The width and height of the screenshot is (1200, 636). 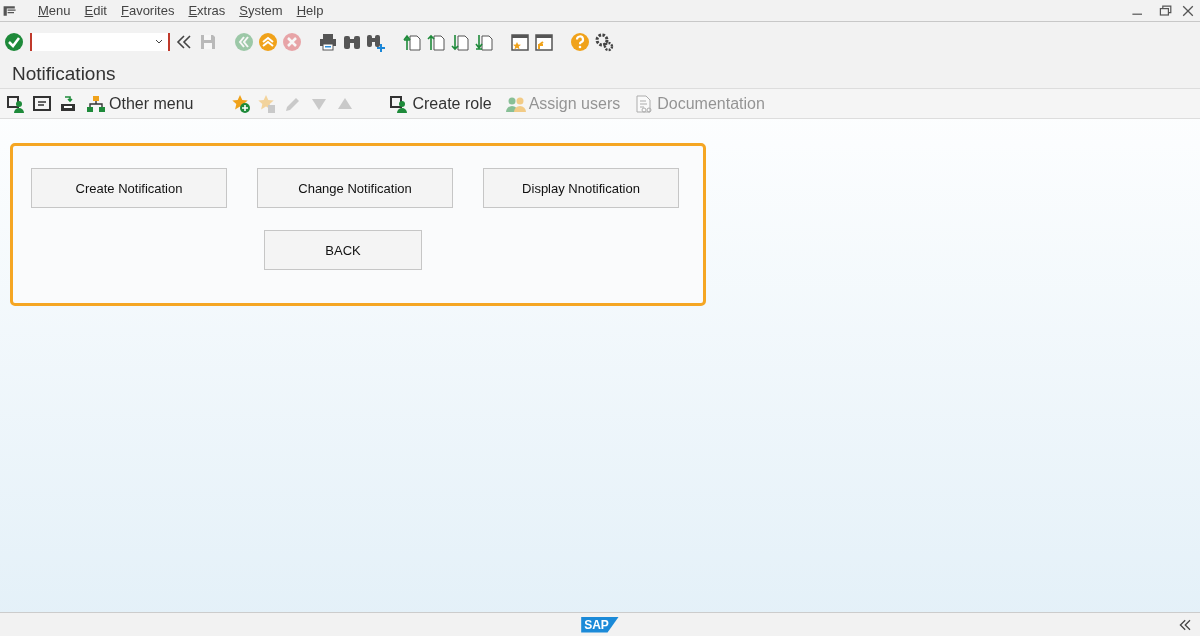 What do you see at coordinates (376, 42) in the screenshot?
I see `binoculars-plus-icon` at bounding box center [376, 42].